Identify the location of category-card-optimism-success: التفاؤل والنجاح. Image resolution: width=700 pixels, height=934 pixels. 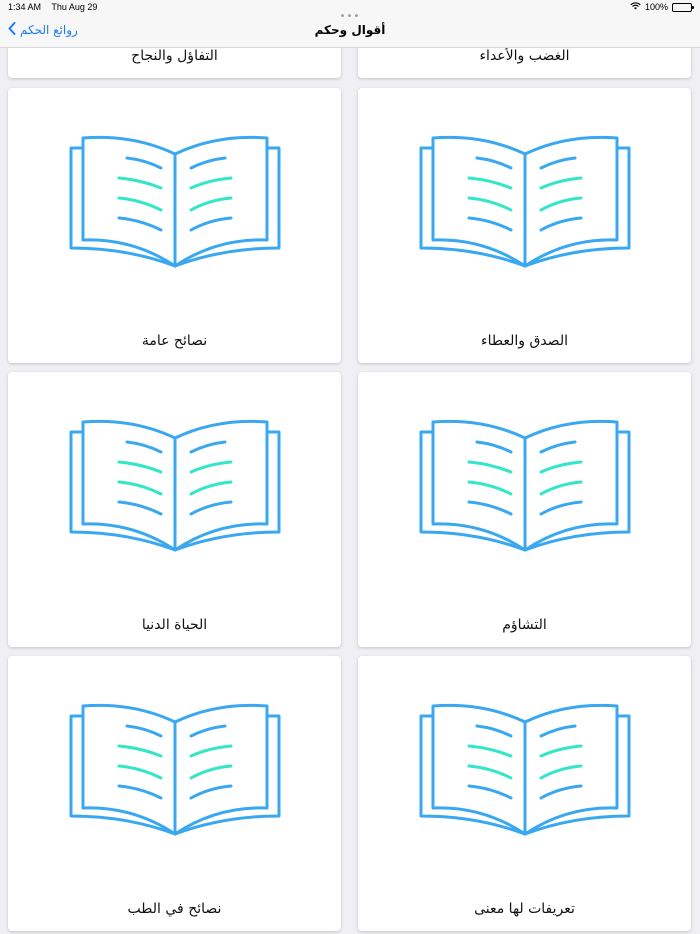
(174, 63).